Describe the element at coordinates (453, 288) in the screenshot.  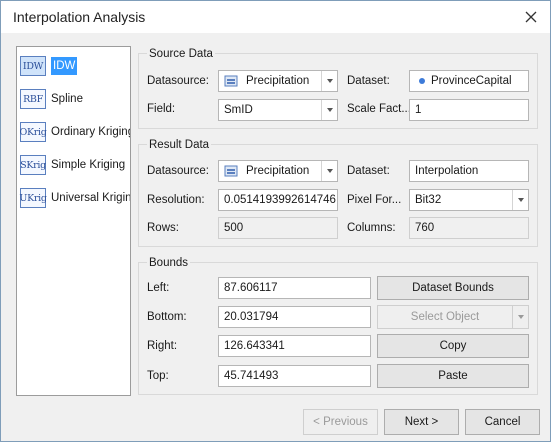
I see `dataset-bounds-button: Dataset Bounds` at that location.